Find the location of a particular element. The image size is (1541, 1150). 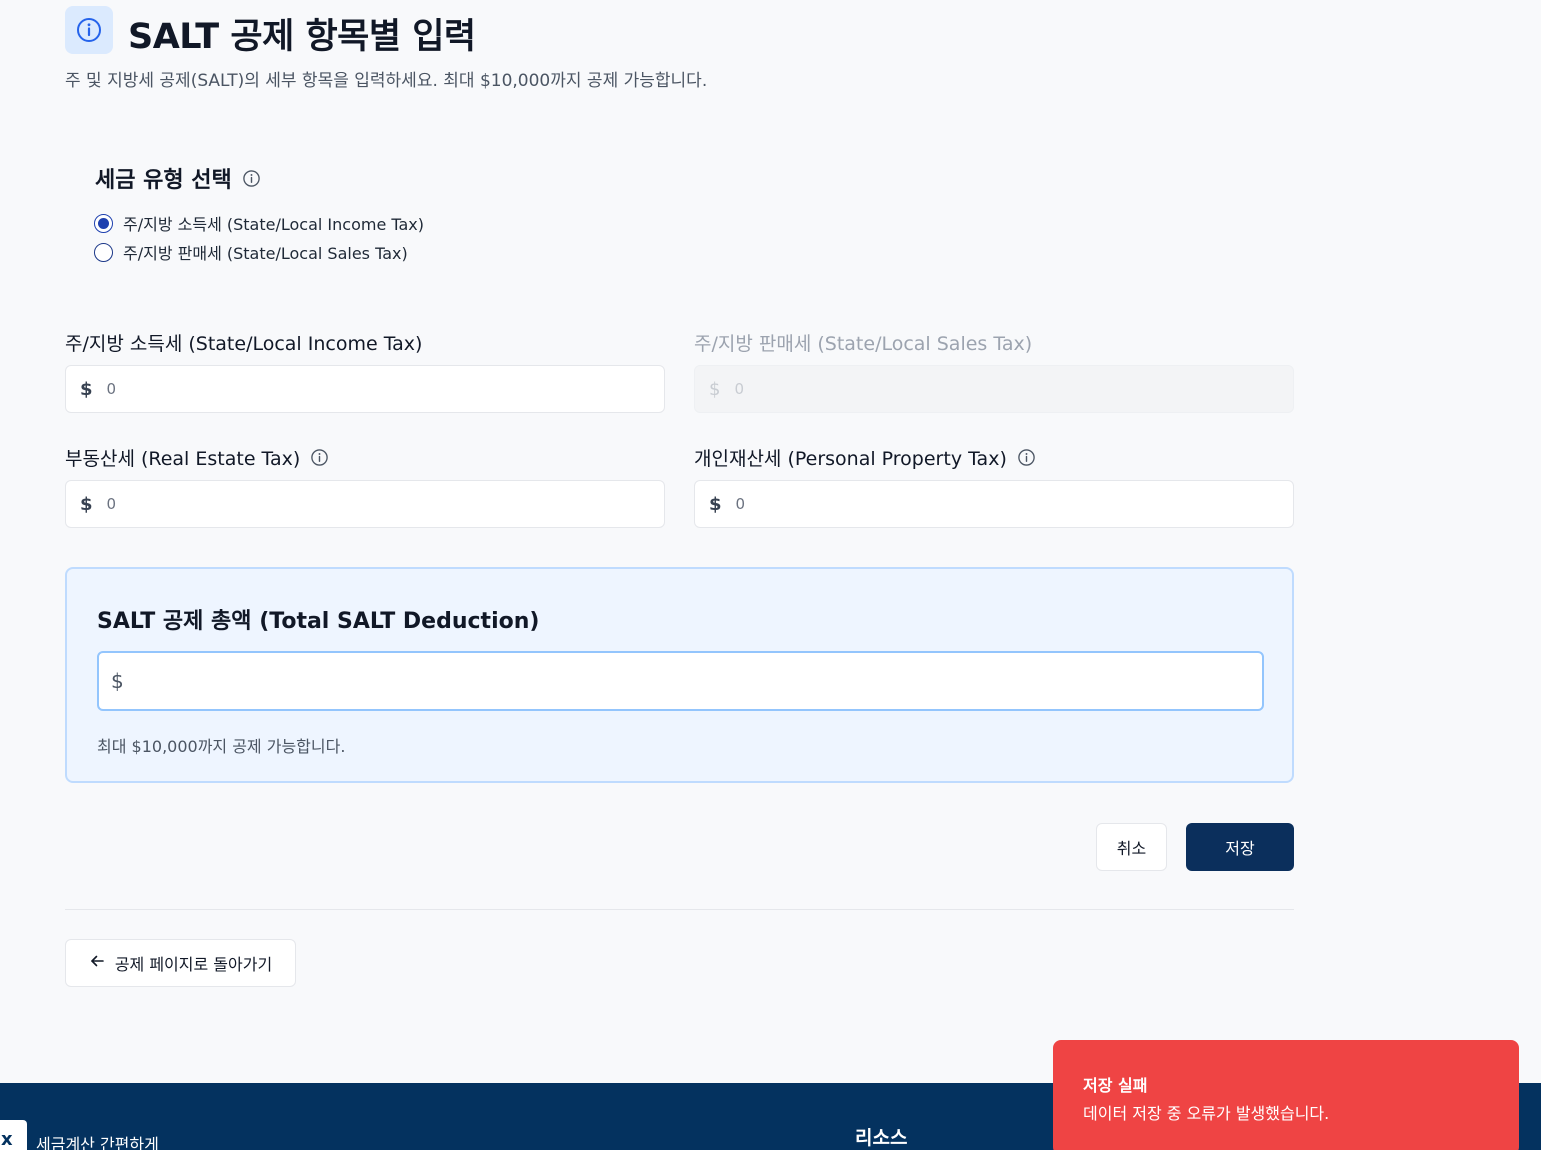

income-tax-value: 0 is located at coordinates (112, 389).